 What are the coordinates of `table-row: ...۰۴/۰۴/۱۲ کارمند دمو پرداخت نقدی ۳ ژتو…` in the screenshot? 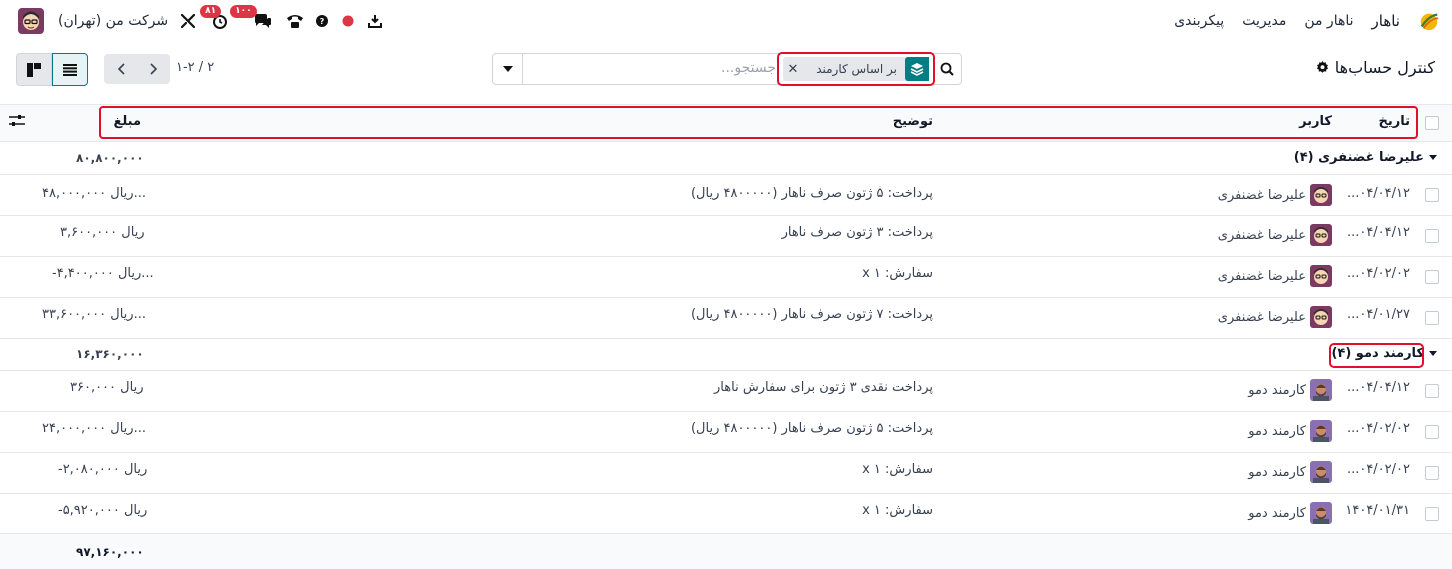 It's located at (726, 391).